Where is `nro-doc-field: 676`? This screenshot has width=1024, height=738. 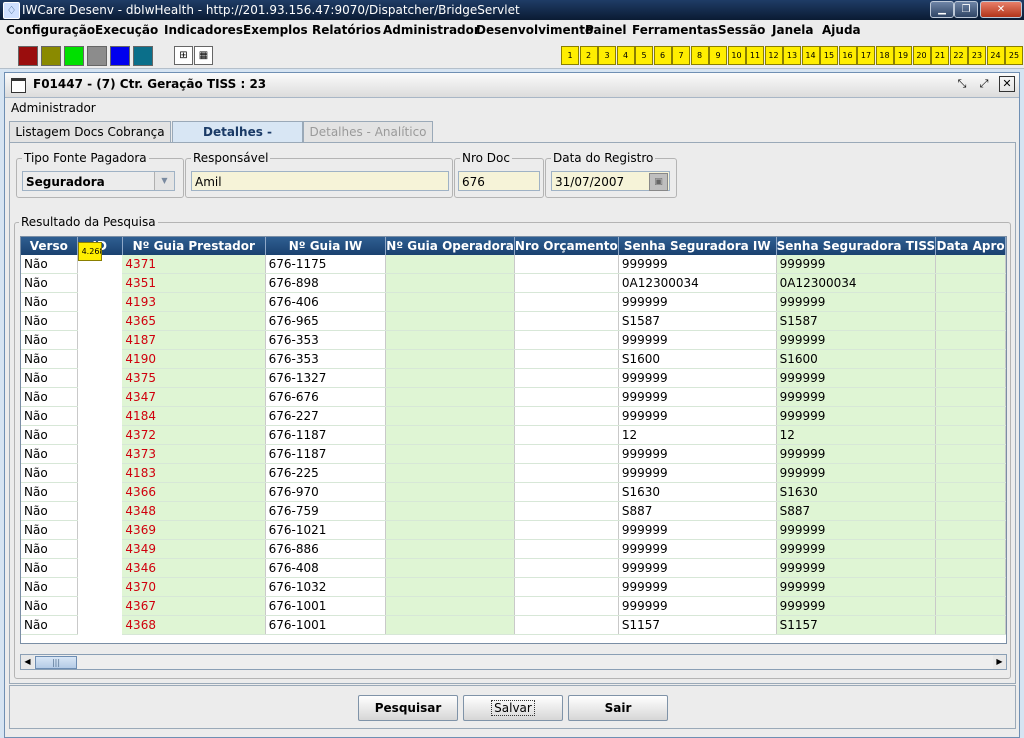
nro-doc-field: 676 is located at coordinates (499, 181).